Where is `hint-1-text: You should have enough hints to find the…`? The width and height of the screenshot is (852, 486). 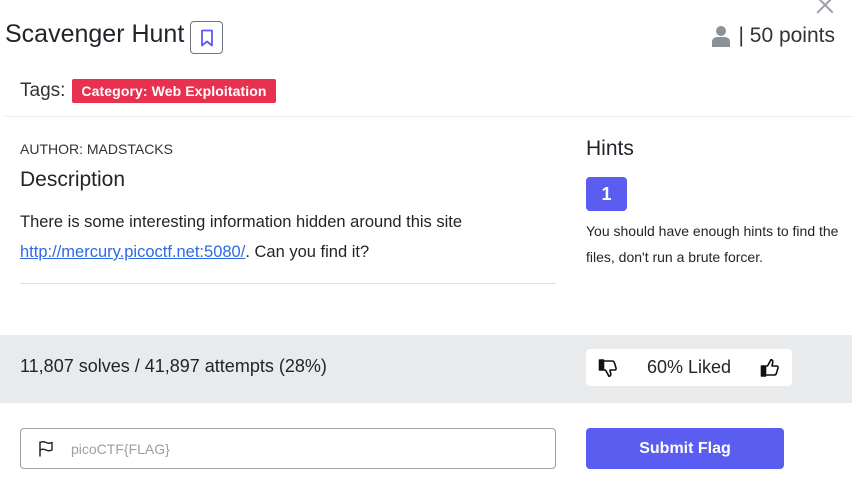
hint-1-text: You should have enough hints to find the… is located at coordinates (712, 244).